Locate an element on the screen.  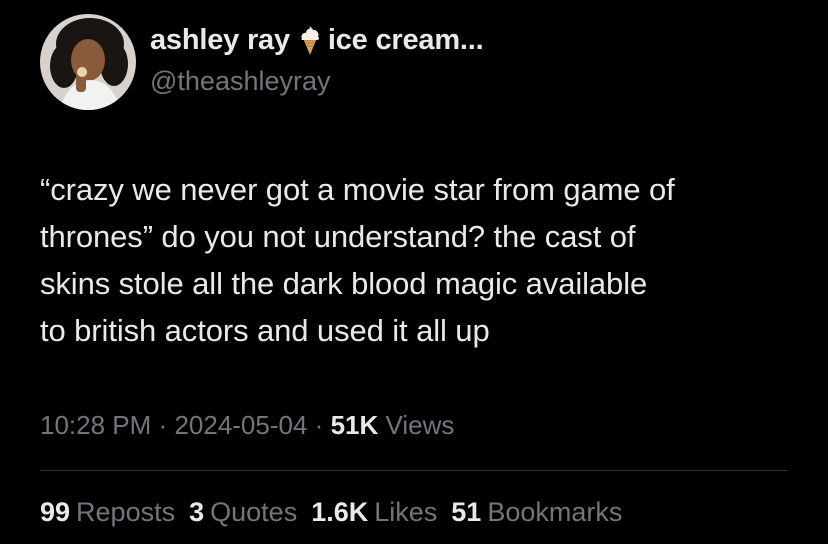
divider is located at coordinates (414, 470).